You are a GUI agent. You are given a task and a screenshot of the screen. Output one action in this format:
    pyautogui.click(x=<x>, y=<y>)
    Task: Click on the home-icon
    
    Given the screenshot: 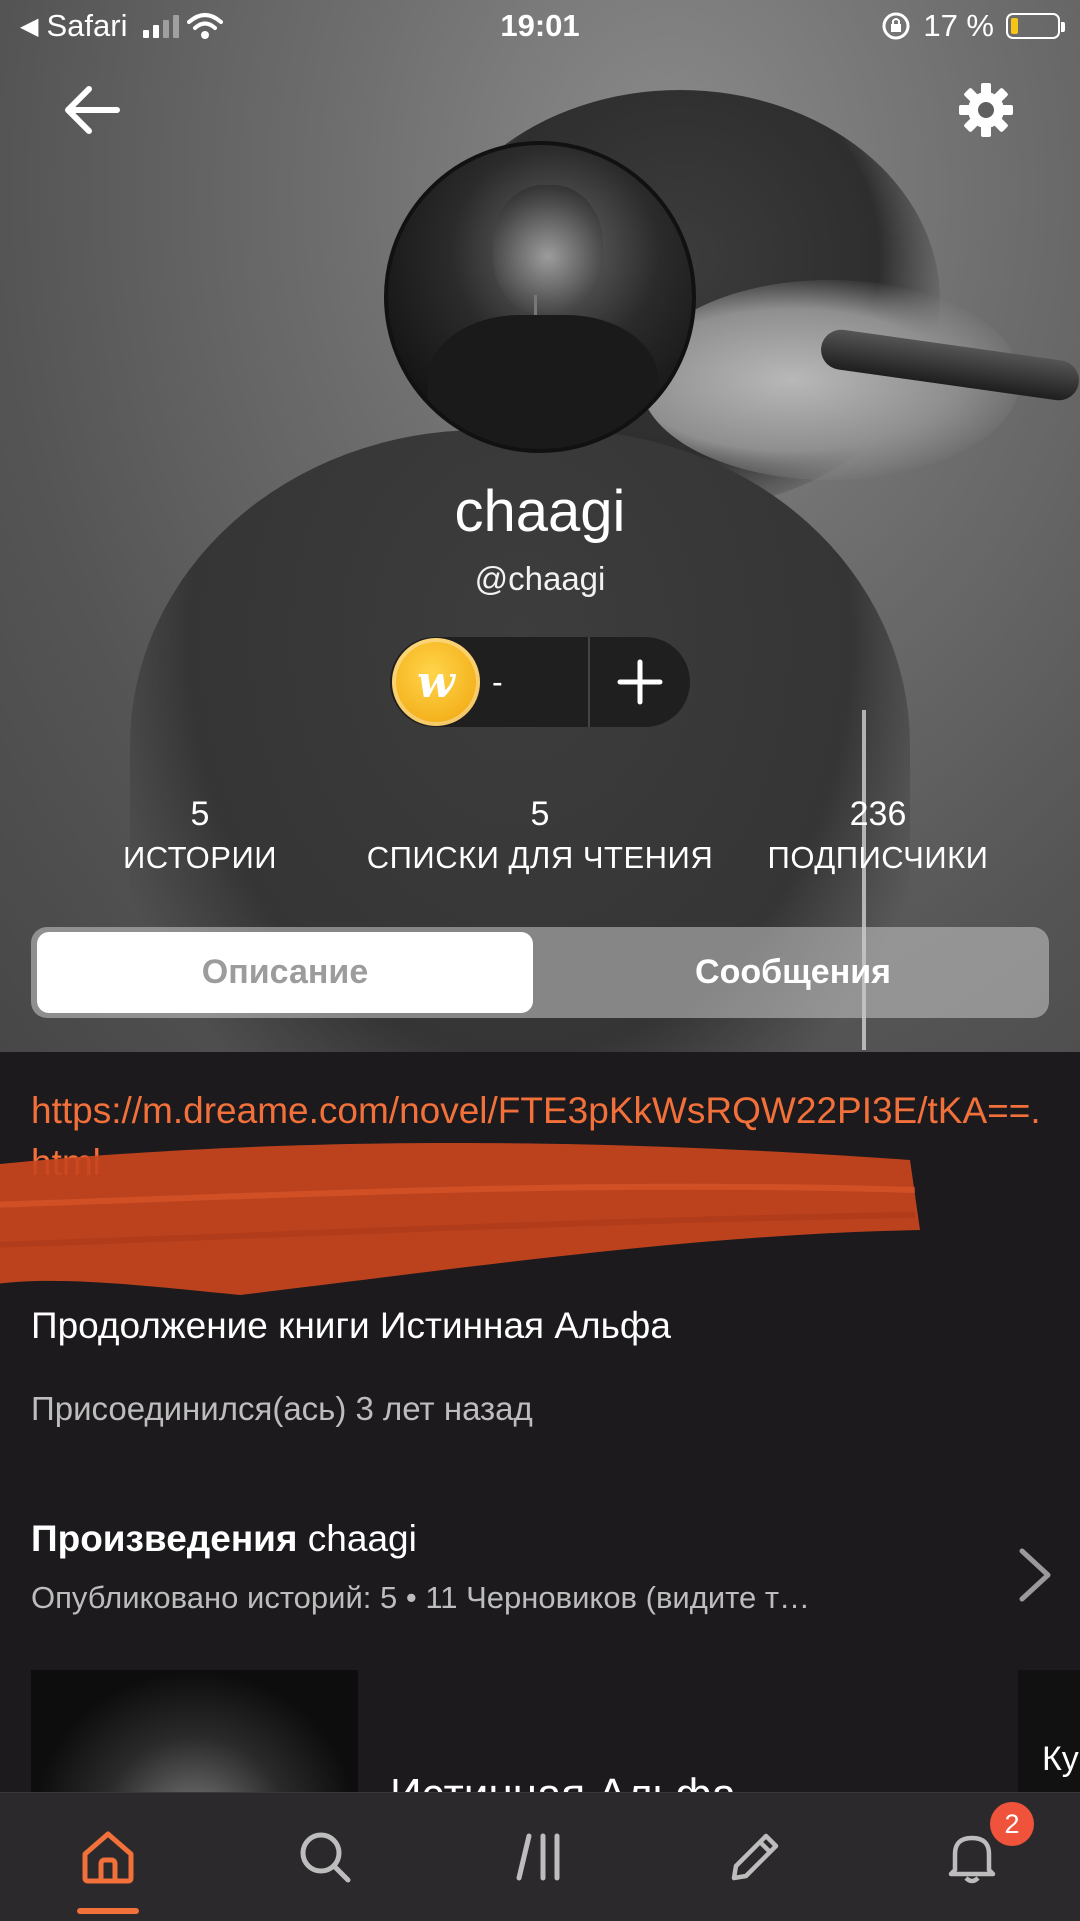 What is the action you would take?
    pyautogui.click(x=108, y=1857)
    